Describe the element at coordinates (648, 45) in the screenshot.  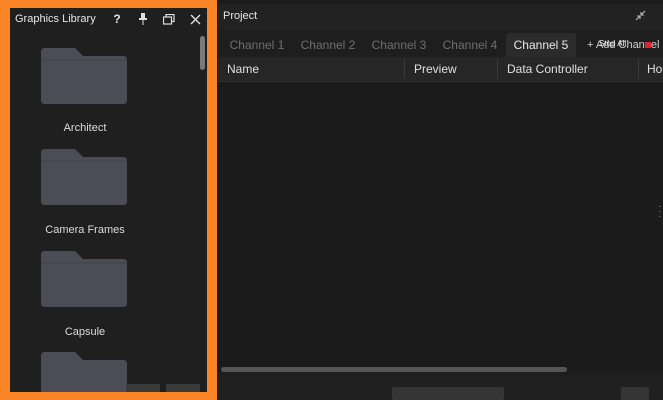
I see `stop-indicator-icon` at that location.